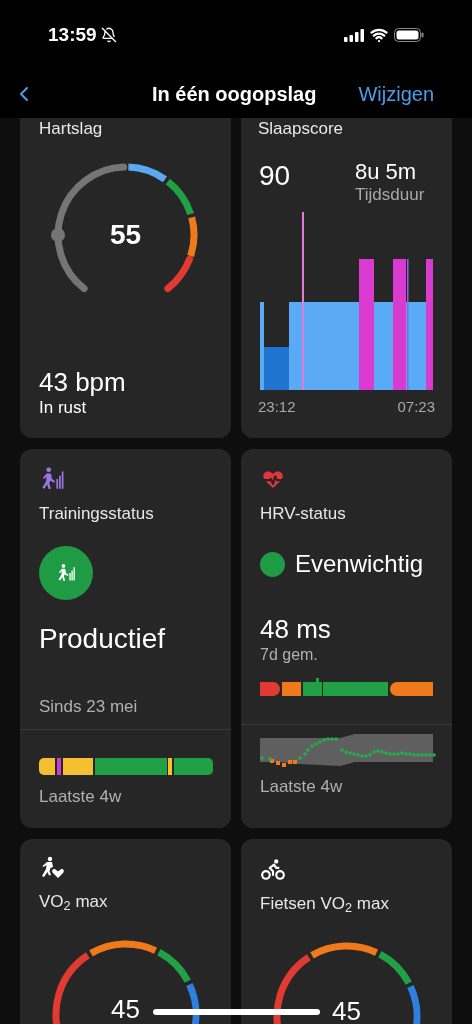 The width and height of the screenshot is (472, 1024). Describe the element at coordinates (125, 278) in the screenshot. I see `heart-rate-card: Hartslag 55 43 bpm In rust` at that location.